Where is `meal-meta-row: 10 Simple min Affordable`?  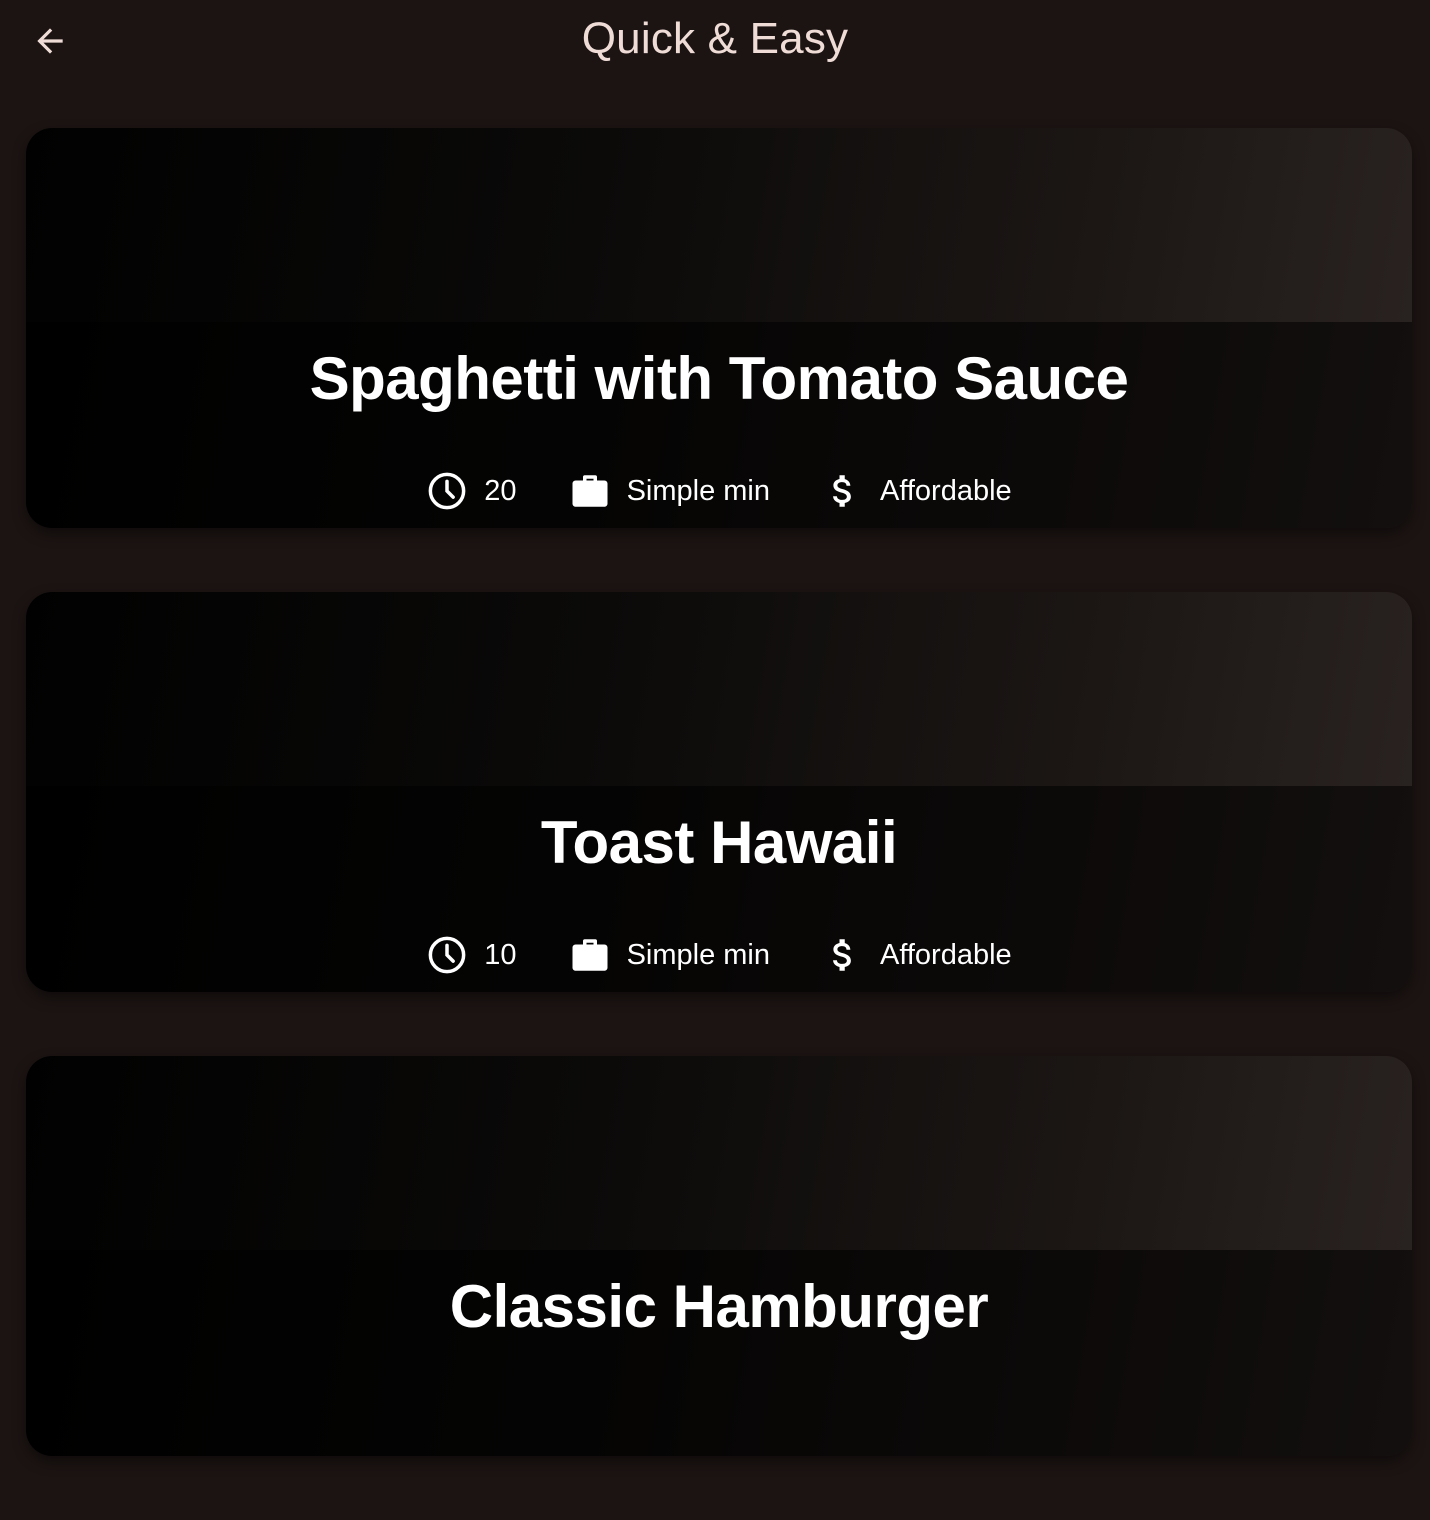
meal-meta-row: 10 Simple min Affordable is located at coordinates (719, 955).